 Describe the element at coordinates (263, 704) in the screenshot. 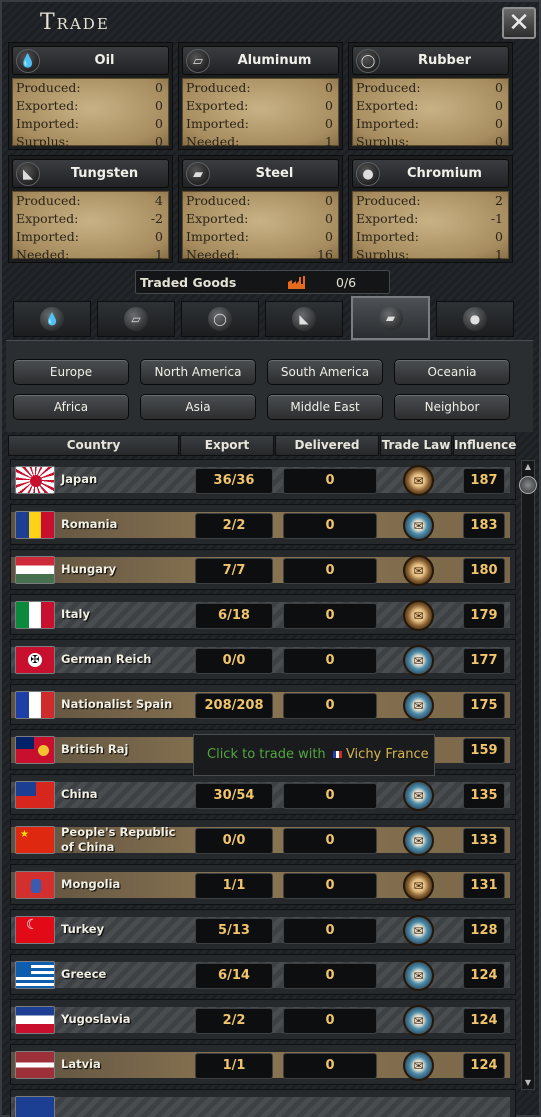

I see `country-row: Nationalist Spain 208/208 0 ✉ 175` at that location.